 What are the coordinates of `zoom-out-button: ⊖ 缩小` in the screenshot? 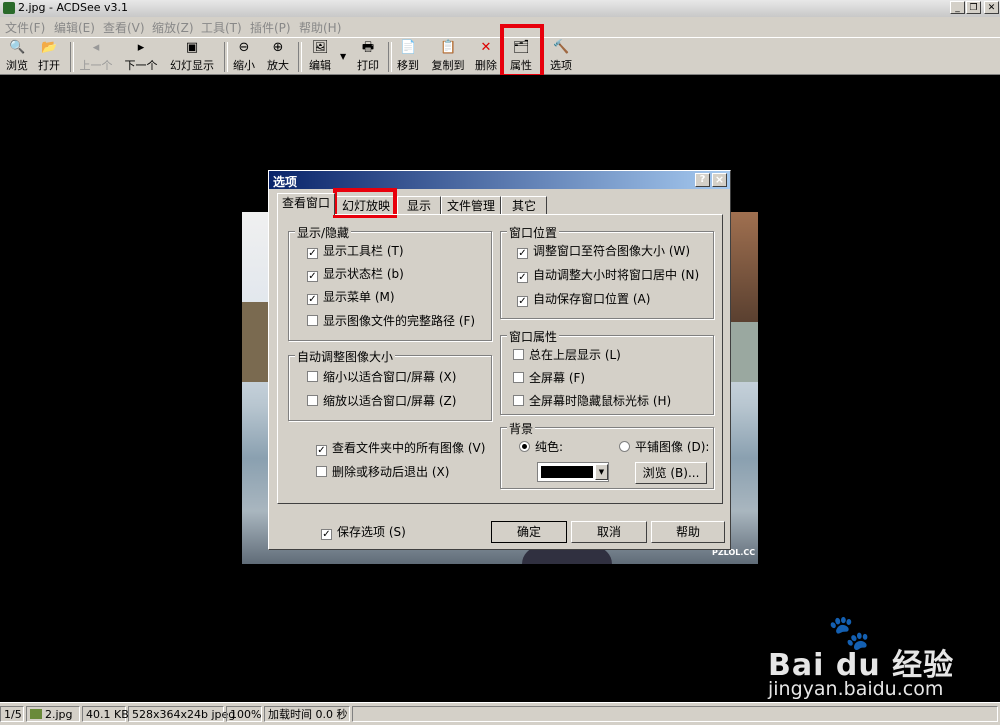 It's located at (244, 56).